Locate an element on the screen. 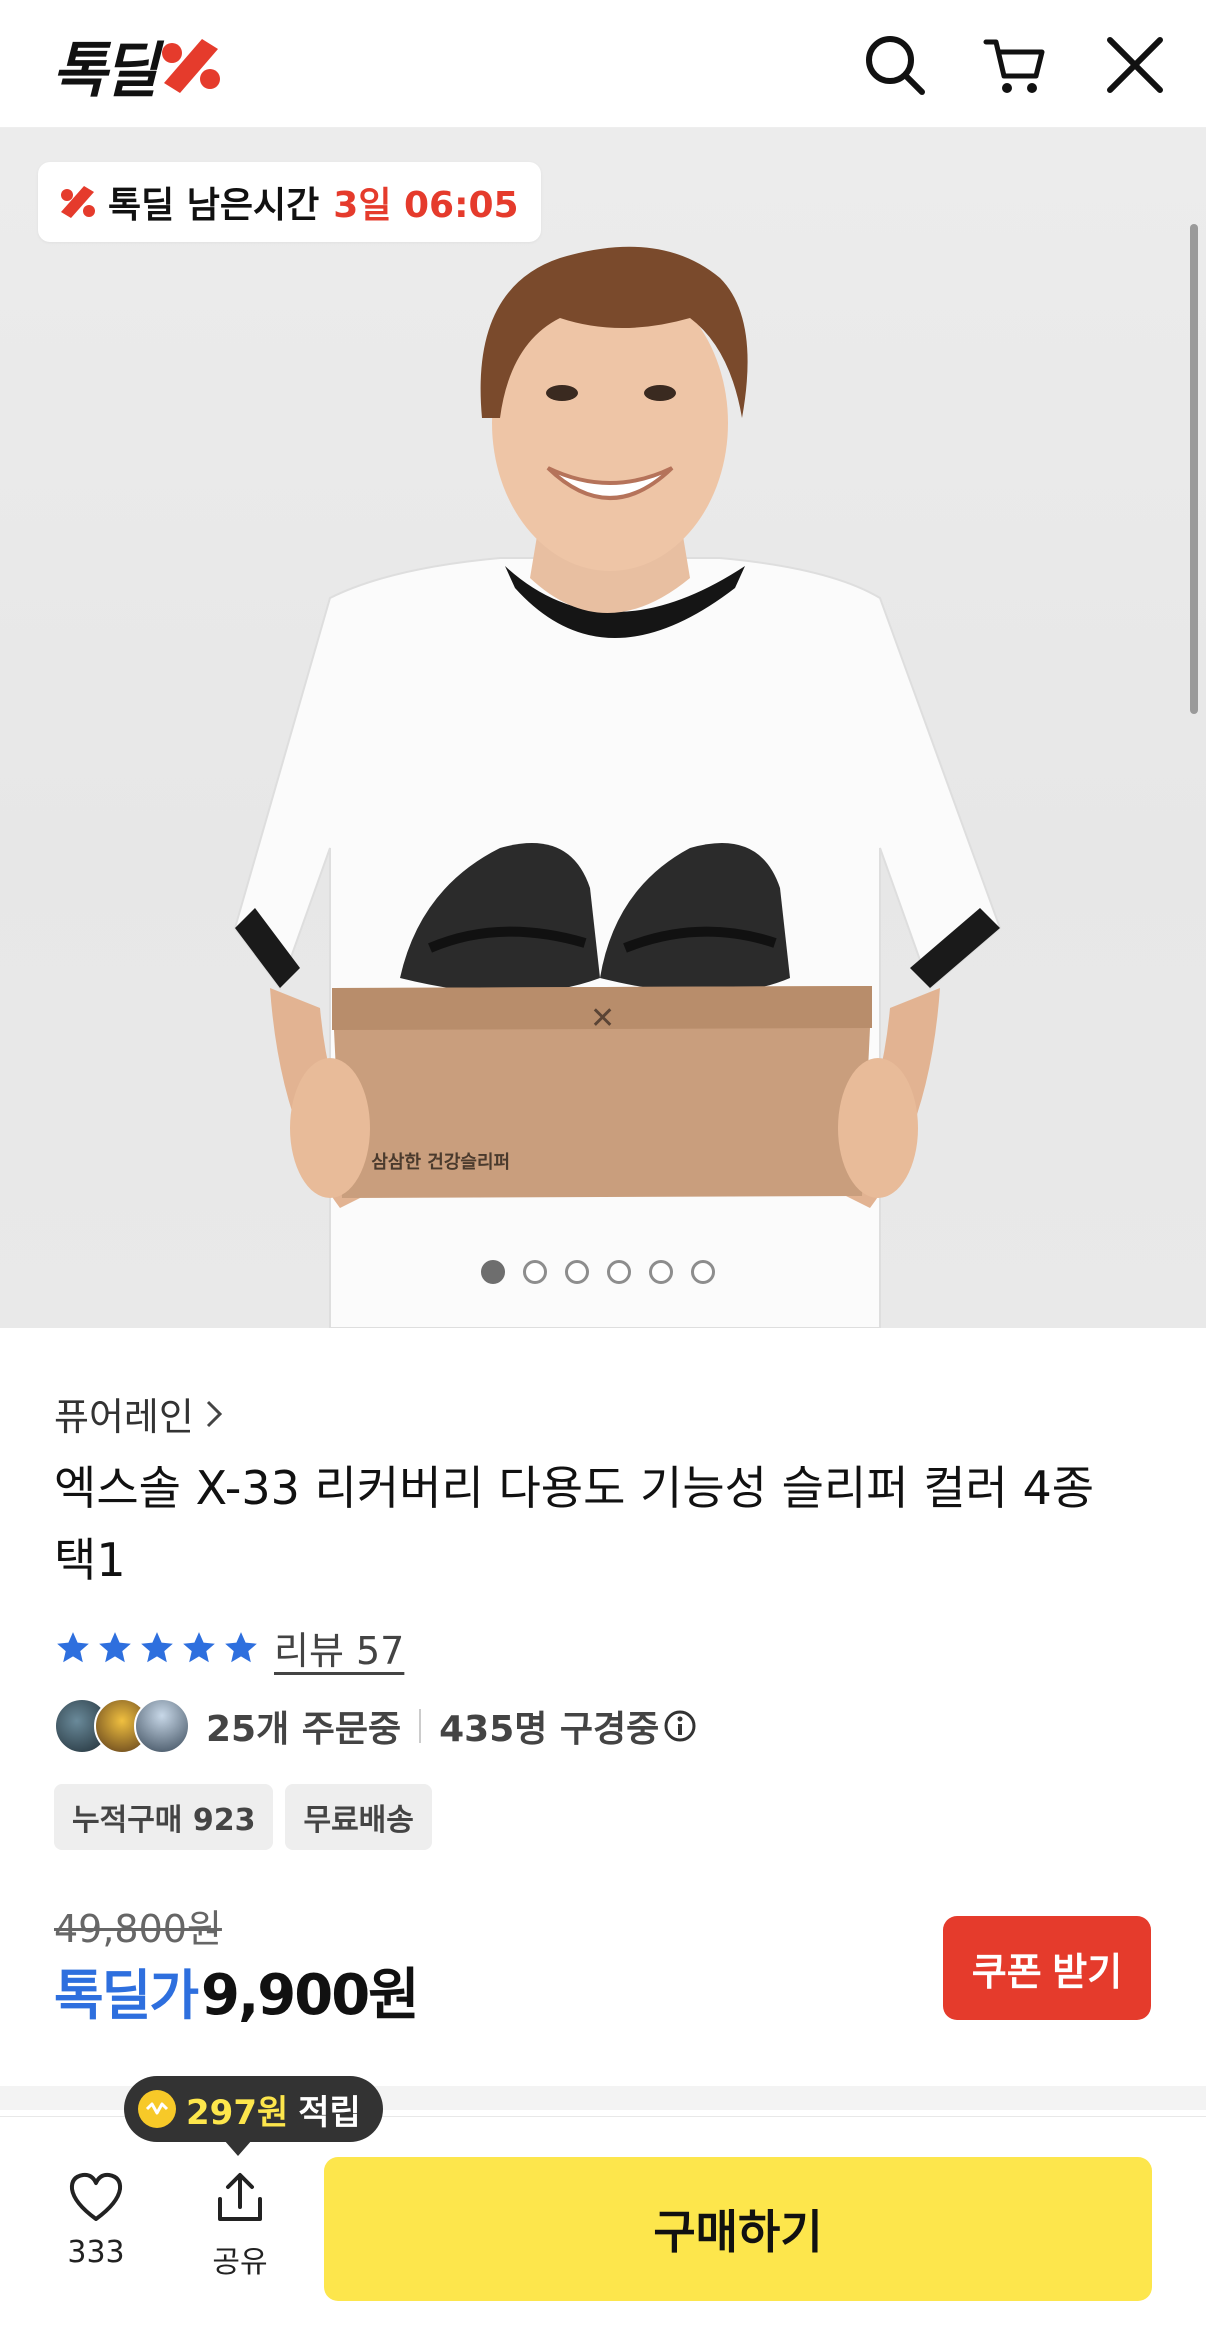 The height and width of the screenshot is (2349, 1206). rating-row: 리뷰 57 is located at coordinates (229, 1647).